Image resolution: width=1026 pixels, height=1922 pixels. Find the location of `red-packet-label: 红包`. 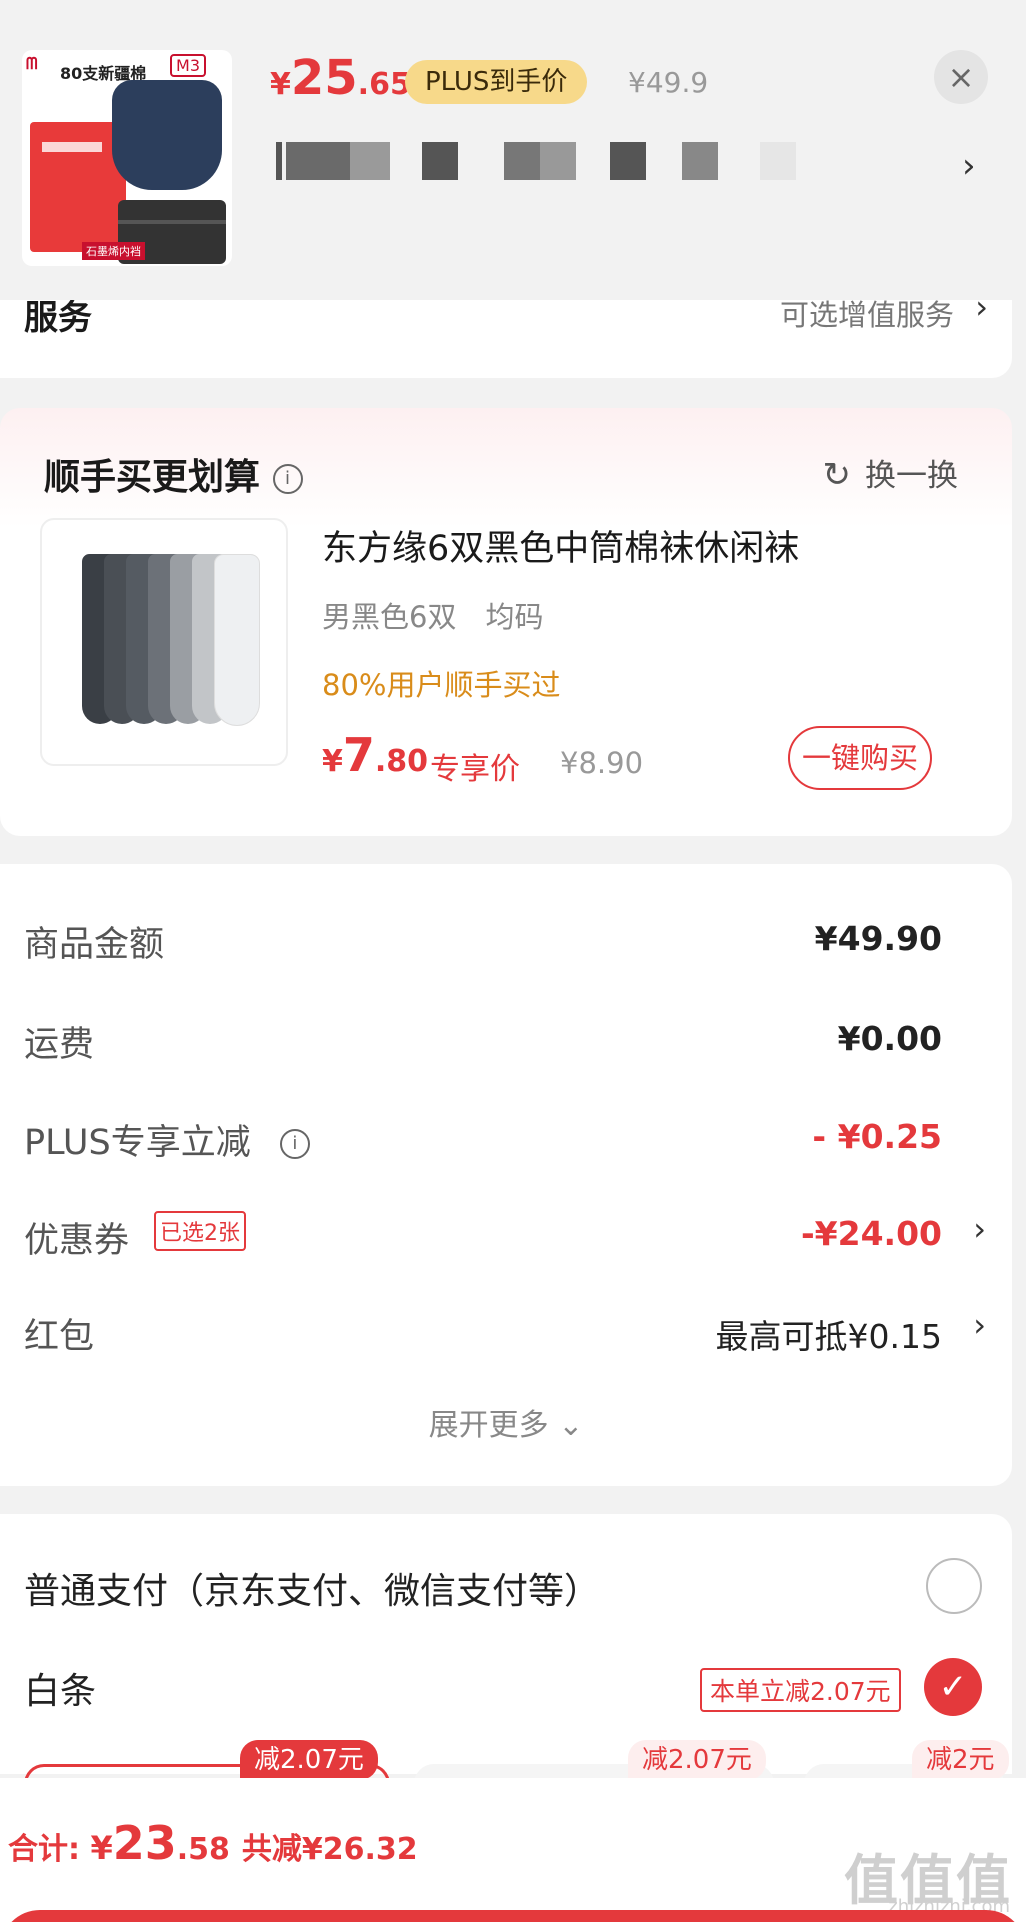

red-packet-label: 红包 is located at coordinates (59, 1337).